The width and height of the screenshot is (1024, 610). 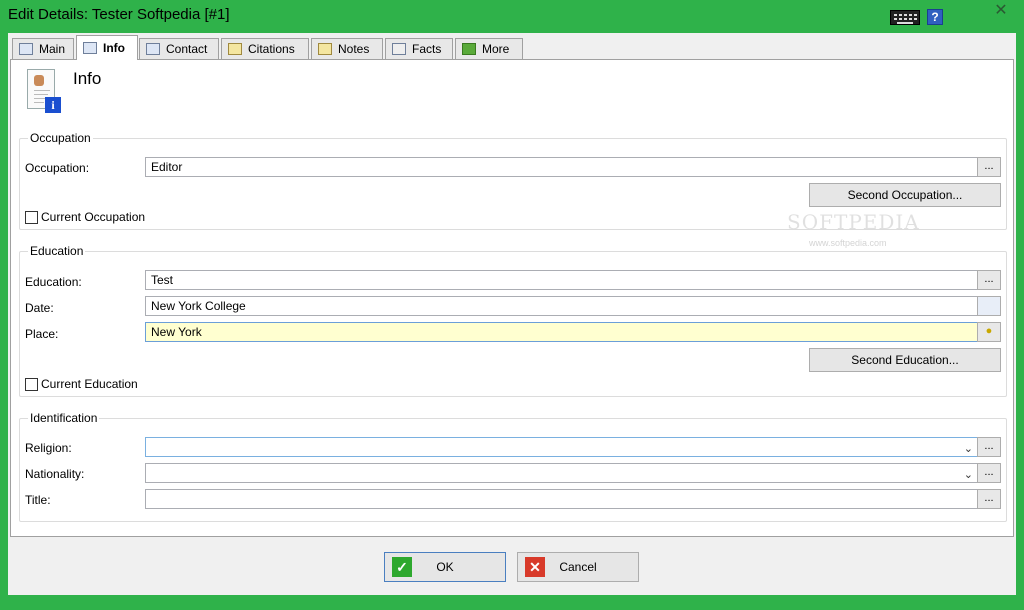 I want to click on tab-more: More, so click(x=489, y=48).